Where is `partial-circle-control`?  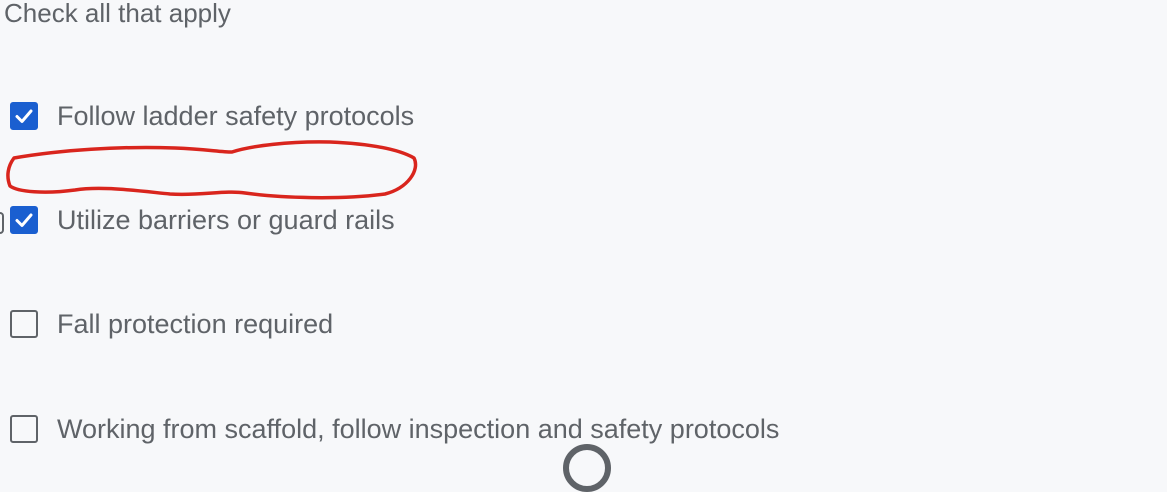 partial-circle-control is located at coordinates (587, 468).